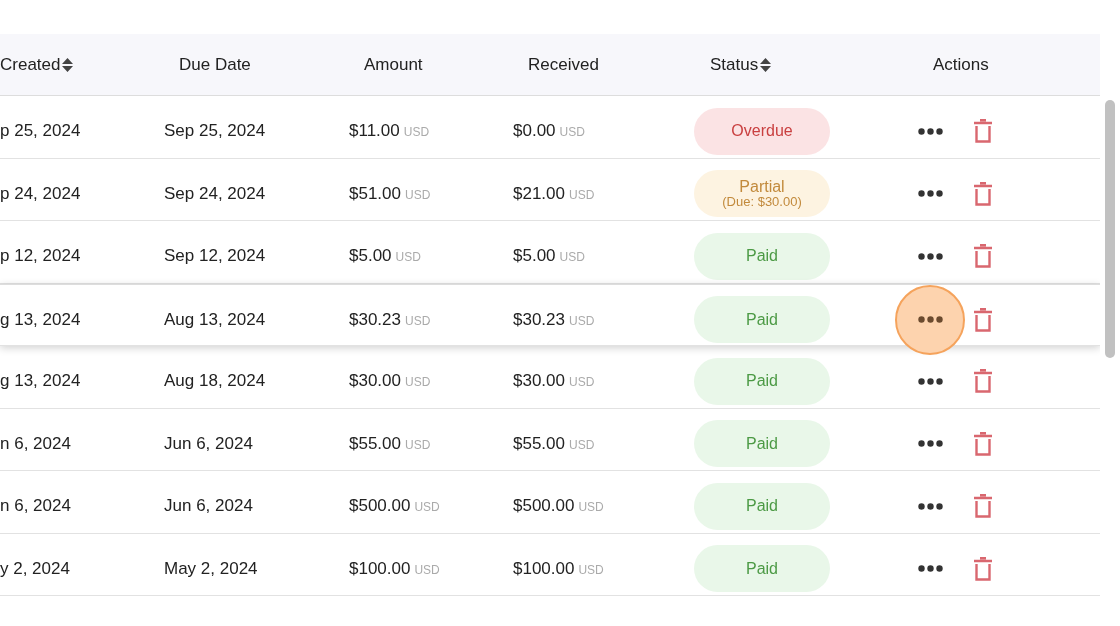 This screenshot has height=626, width=1120. What do you see at coordinates (215, 319) in the screenshot?
I see `date-text: Aug 13, 2024` at bounding box center [215, 319].